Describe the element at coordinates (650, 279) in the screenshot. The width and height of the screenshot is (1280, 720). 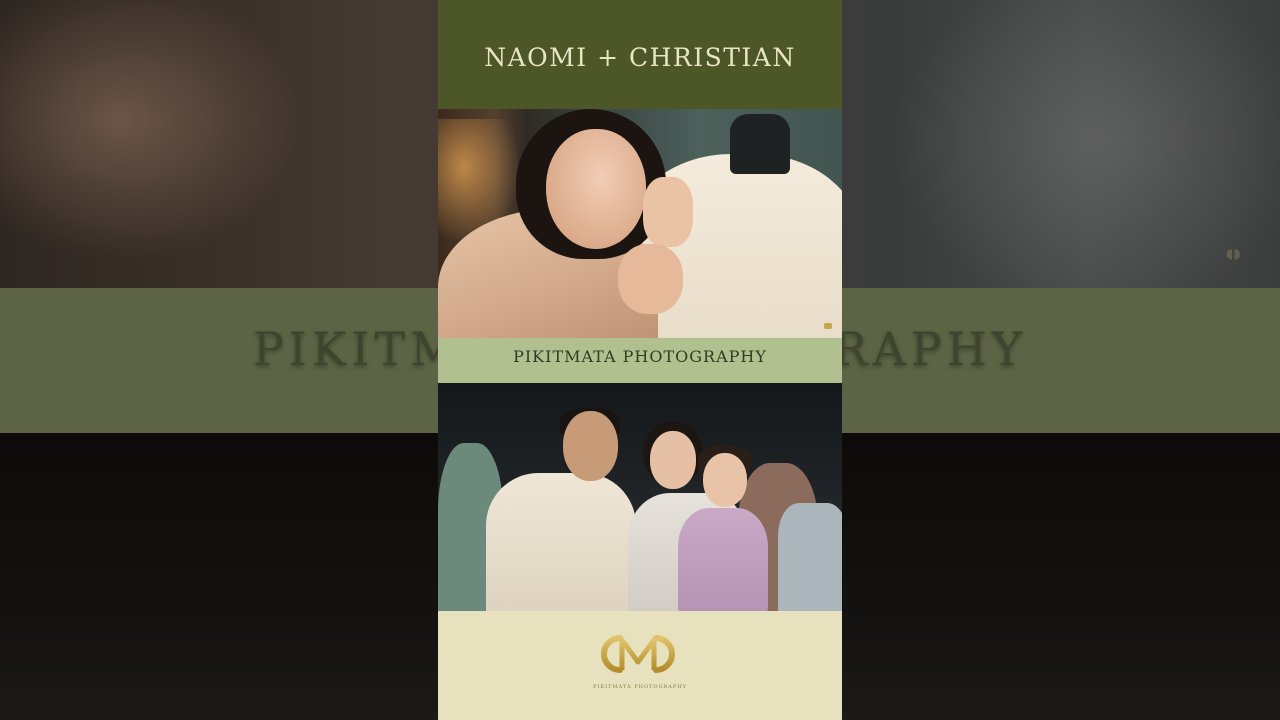
I see `bride-hand-lower` at that location.